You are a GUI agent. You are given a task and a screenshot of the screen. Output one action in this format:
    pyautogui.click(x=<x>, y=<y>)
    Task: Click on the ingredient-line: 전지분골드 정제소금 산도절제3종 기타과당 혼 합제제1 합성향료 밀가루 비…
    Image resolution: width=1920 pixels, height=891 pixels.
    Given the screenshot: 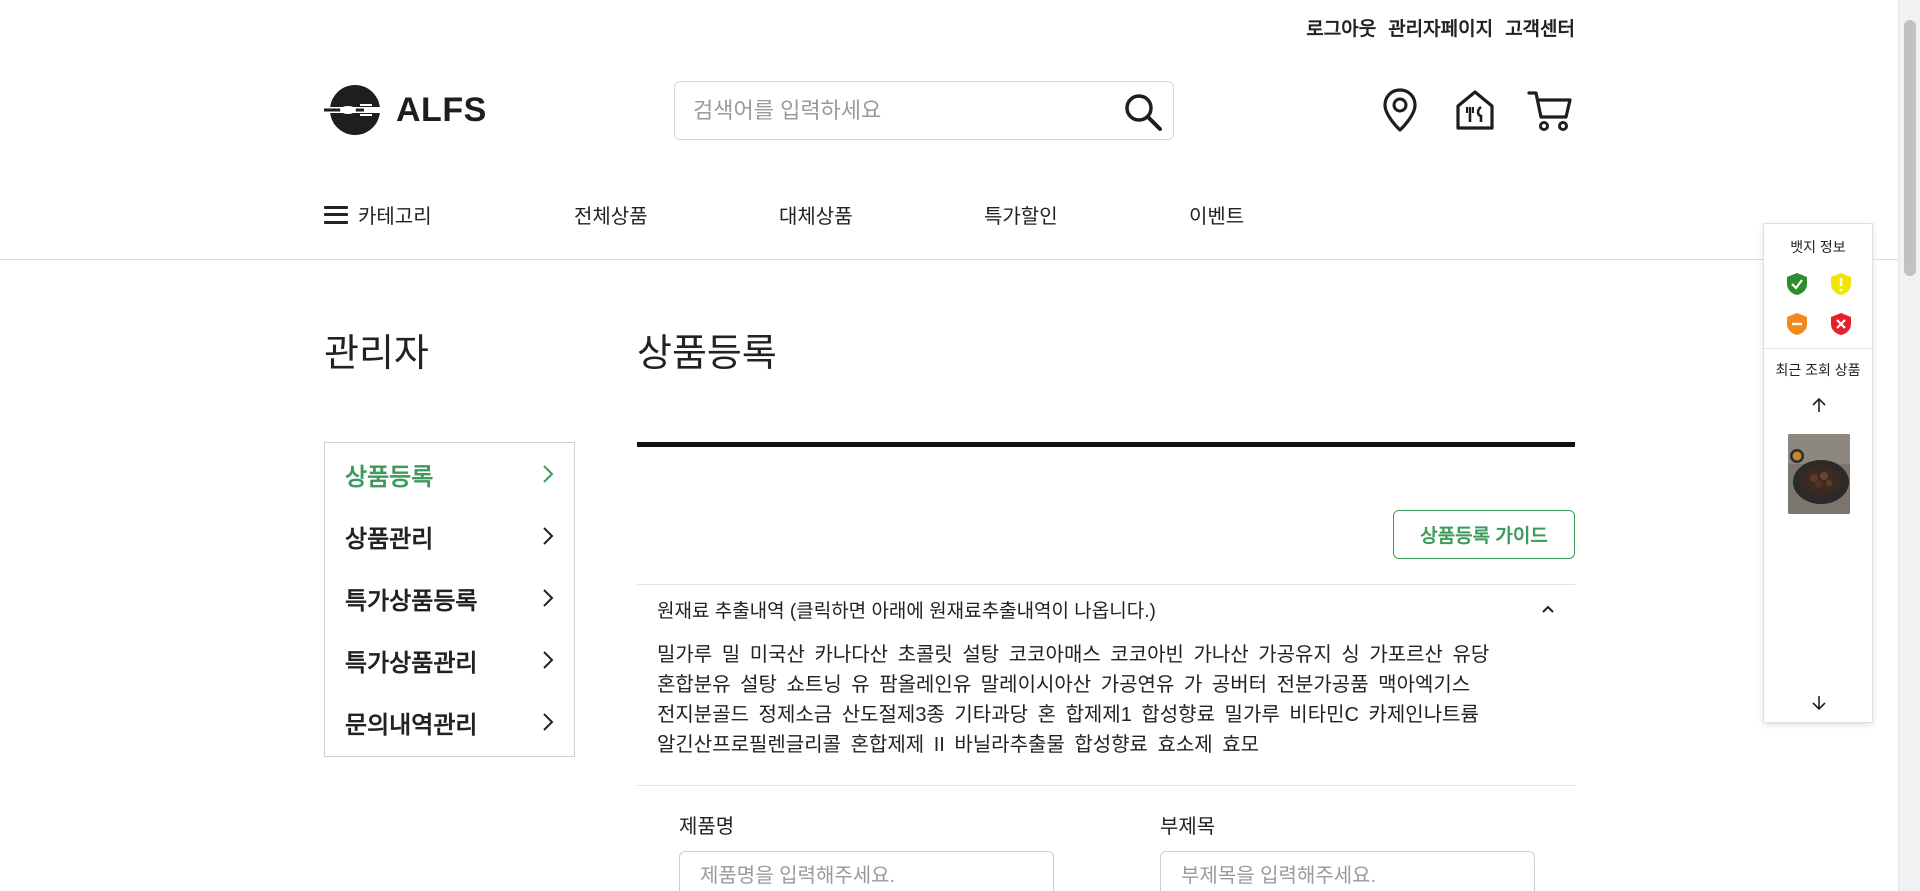 What is the action you would take?
    pyautogui.click(x=1068, y=715)
    